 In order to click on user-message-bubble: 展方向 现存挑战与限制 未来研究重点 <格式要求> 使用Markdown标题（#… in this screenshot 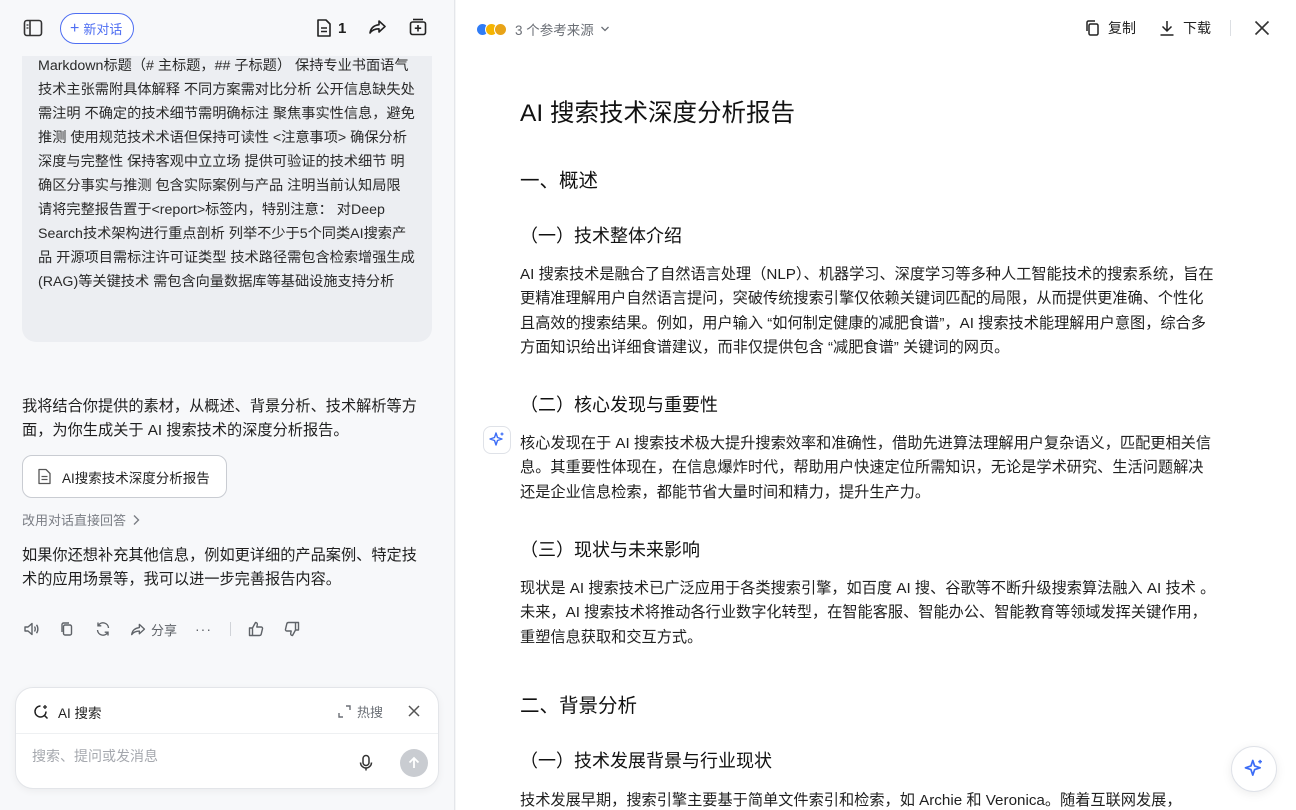, I will do `click(227, 186)`.